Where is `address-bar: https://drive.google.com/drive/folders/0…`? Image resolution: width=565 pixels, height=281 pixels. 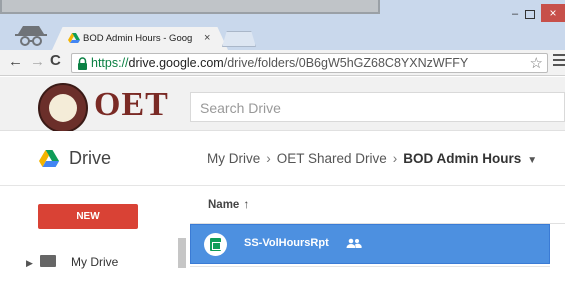 address-bar: https://drive.google.com/drive/folders/0… is located at coordinates (309, 63).